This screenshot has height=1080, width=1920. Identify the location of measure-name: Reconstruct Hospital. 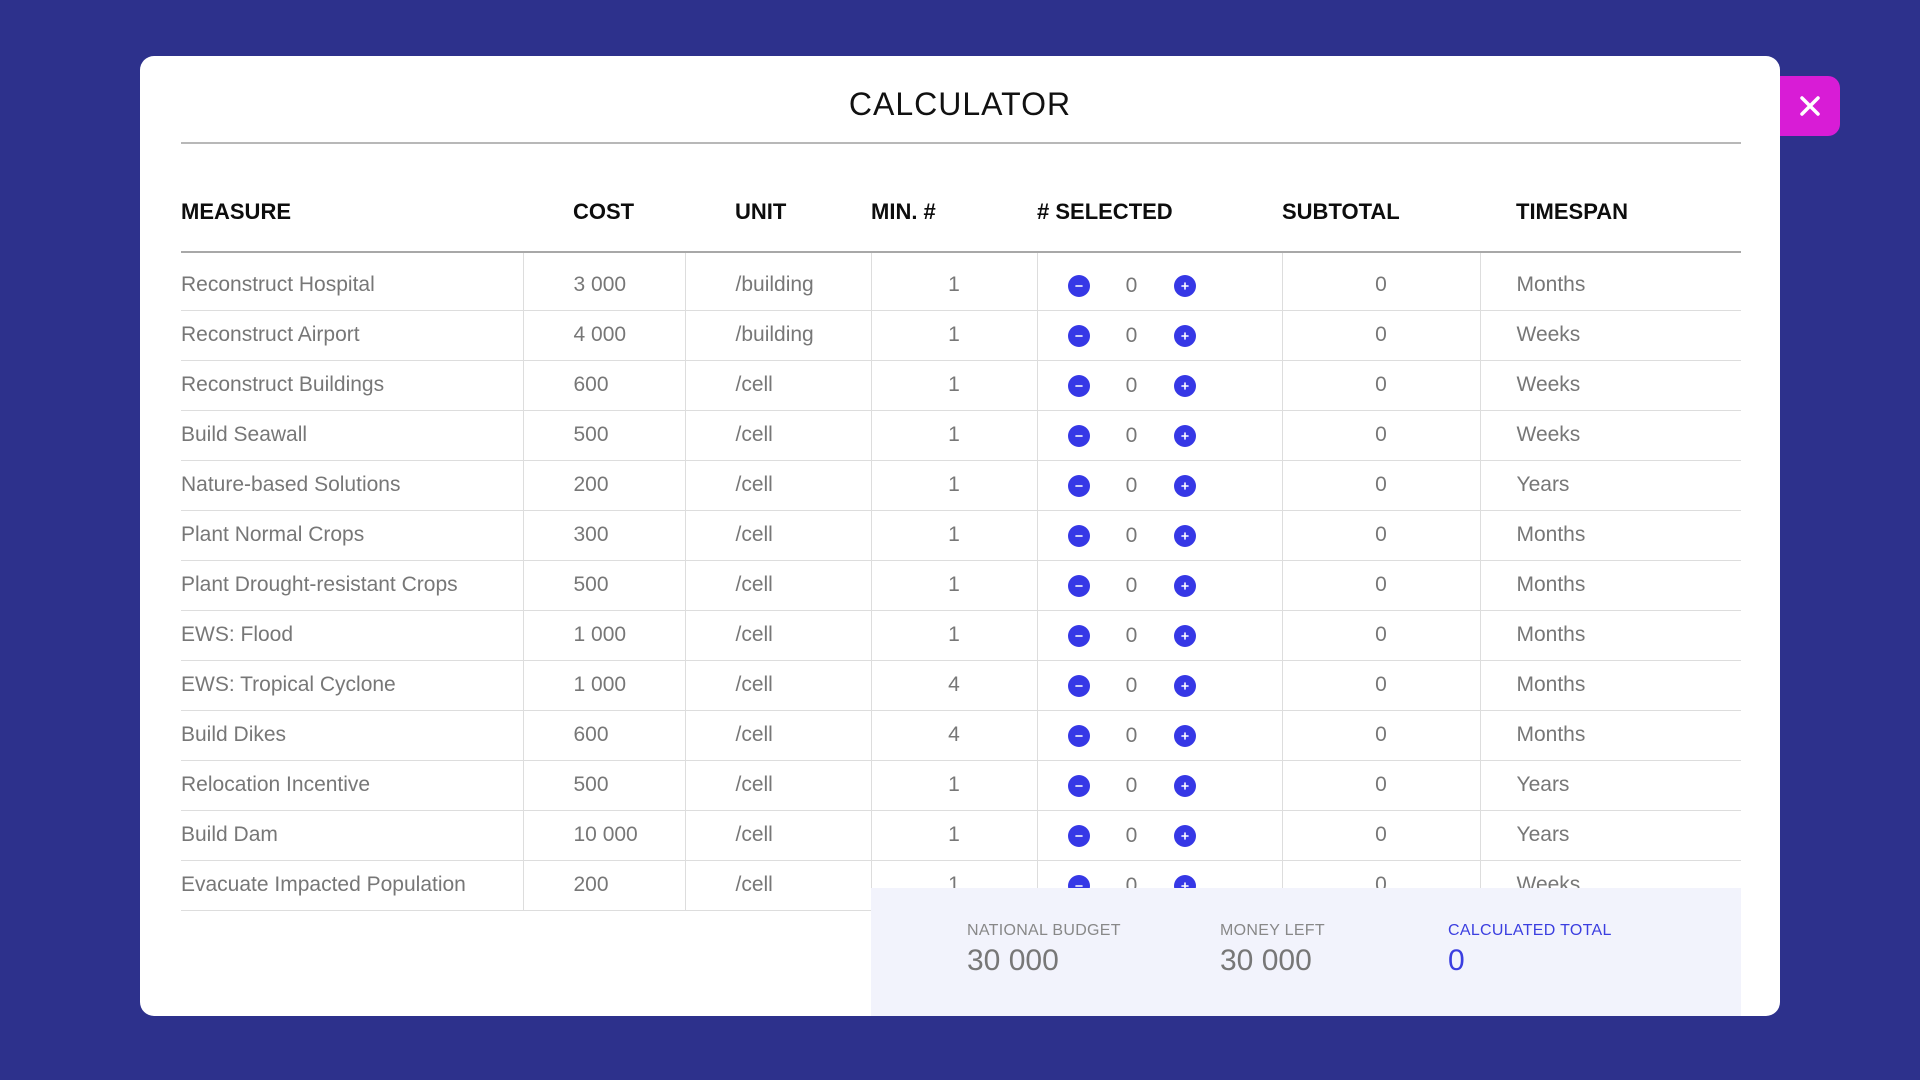
(352, 281).